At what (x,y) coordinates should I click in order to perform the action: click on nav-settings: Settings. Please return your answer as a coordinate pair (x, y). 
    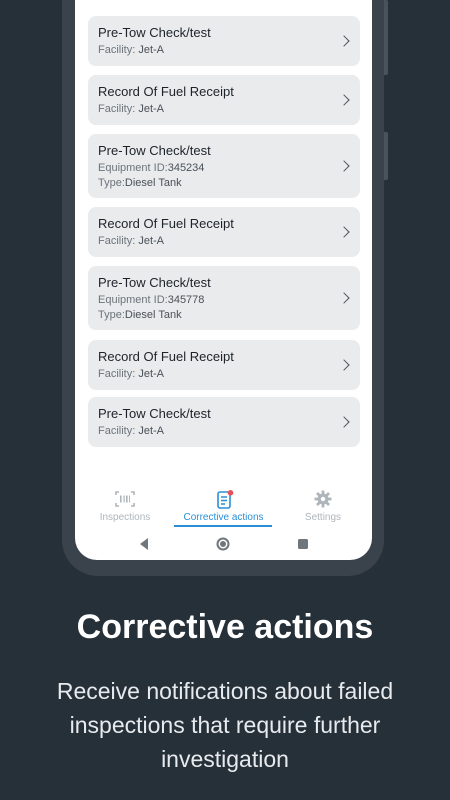
    Looking at the image, I should click on (323, 506).